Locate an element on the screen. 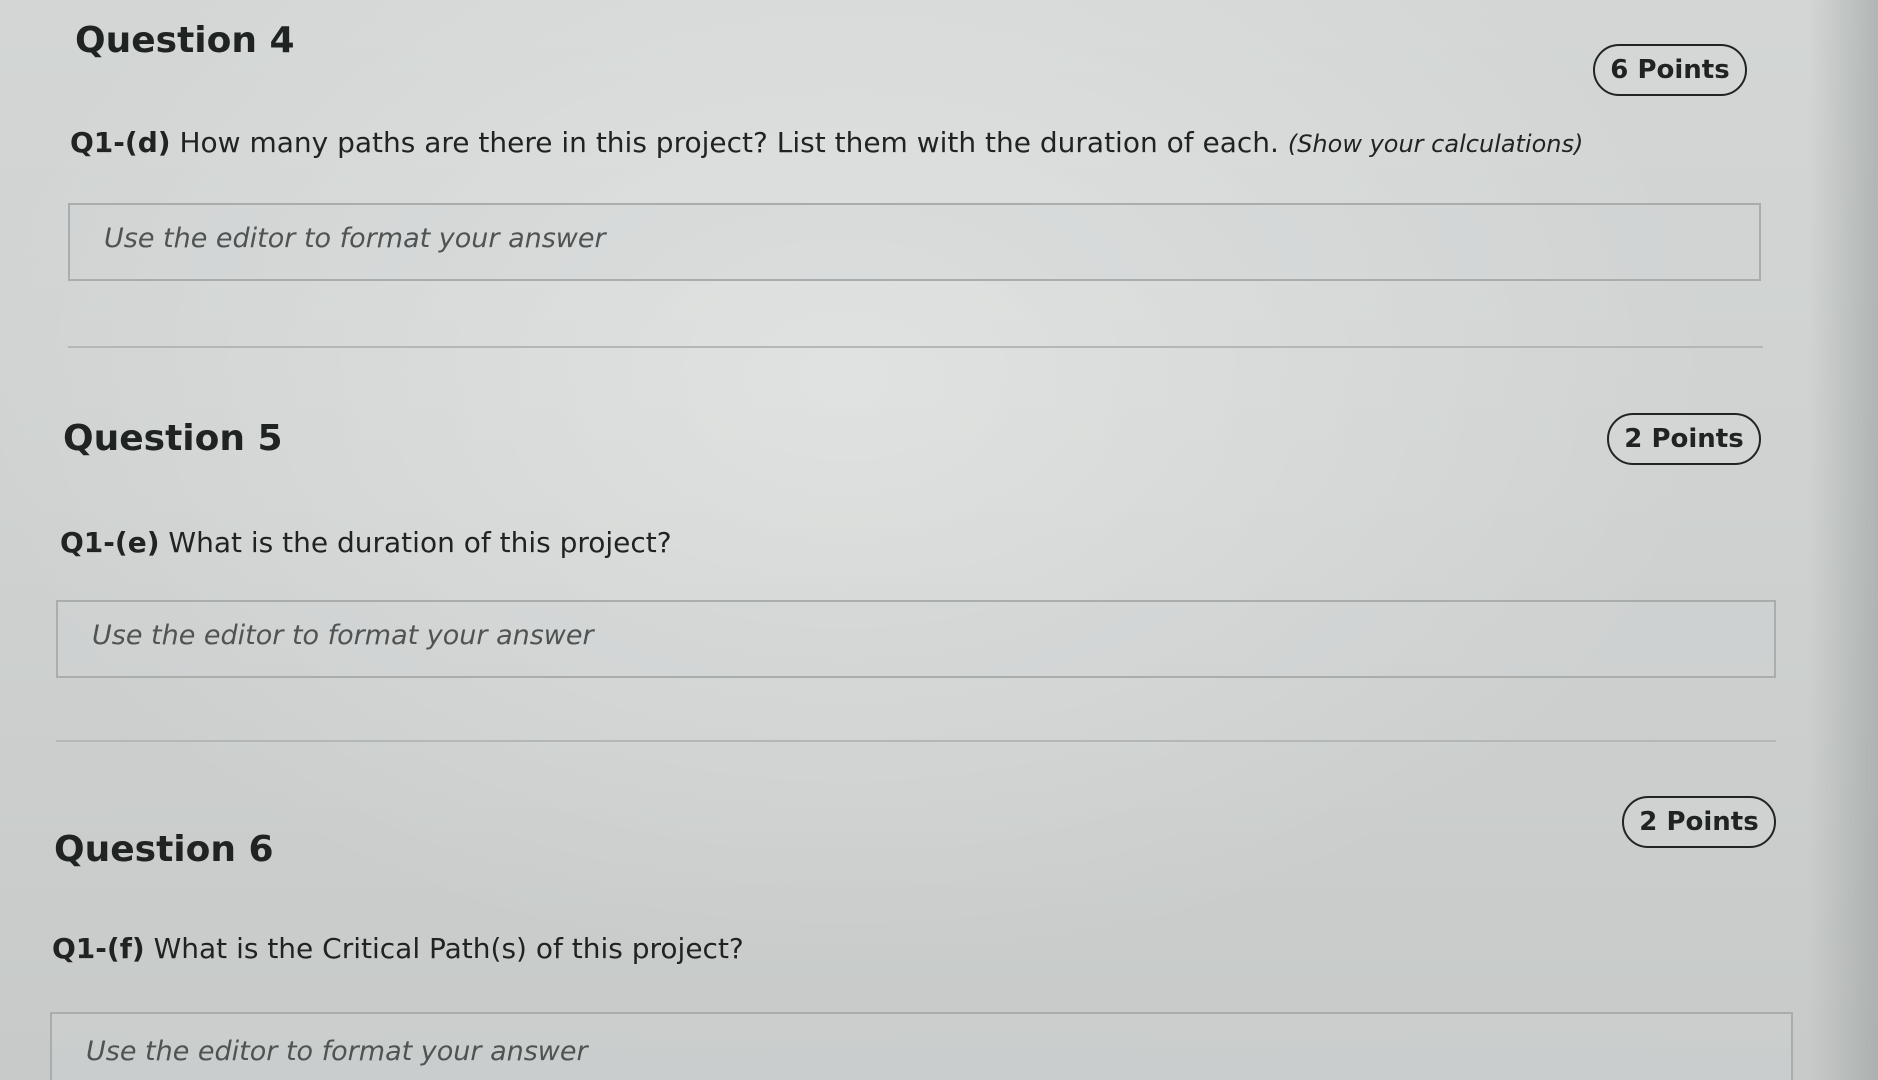  question-code: Q1-(e) is located at coordinates (110, 542).